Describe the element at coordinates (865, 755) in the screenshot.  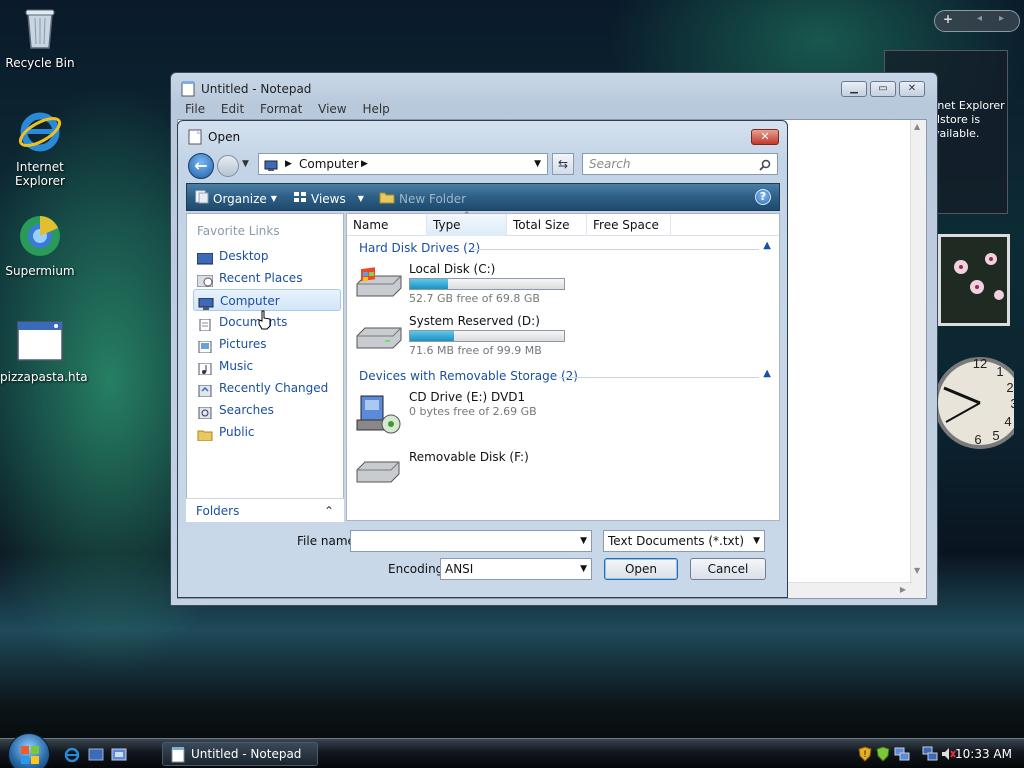
I see `security-shield-icon: !` at that location.